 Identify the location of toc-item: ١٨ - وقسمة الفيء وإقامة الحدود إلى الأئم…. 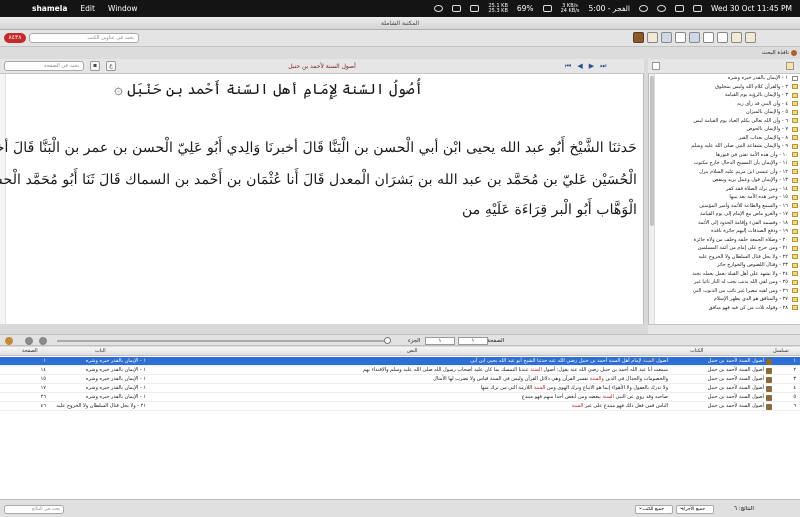
(724, 223).